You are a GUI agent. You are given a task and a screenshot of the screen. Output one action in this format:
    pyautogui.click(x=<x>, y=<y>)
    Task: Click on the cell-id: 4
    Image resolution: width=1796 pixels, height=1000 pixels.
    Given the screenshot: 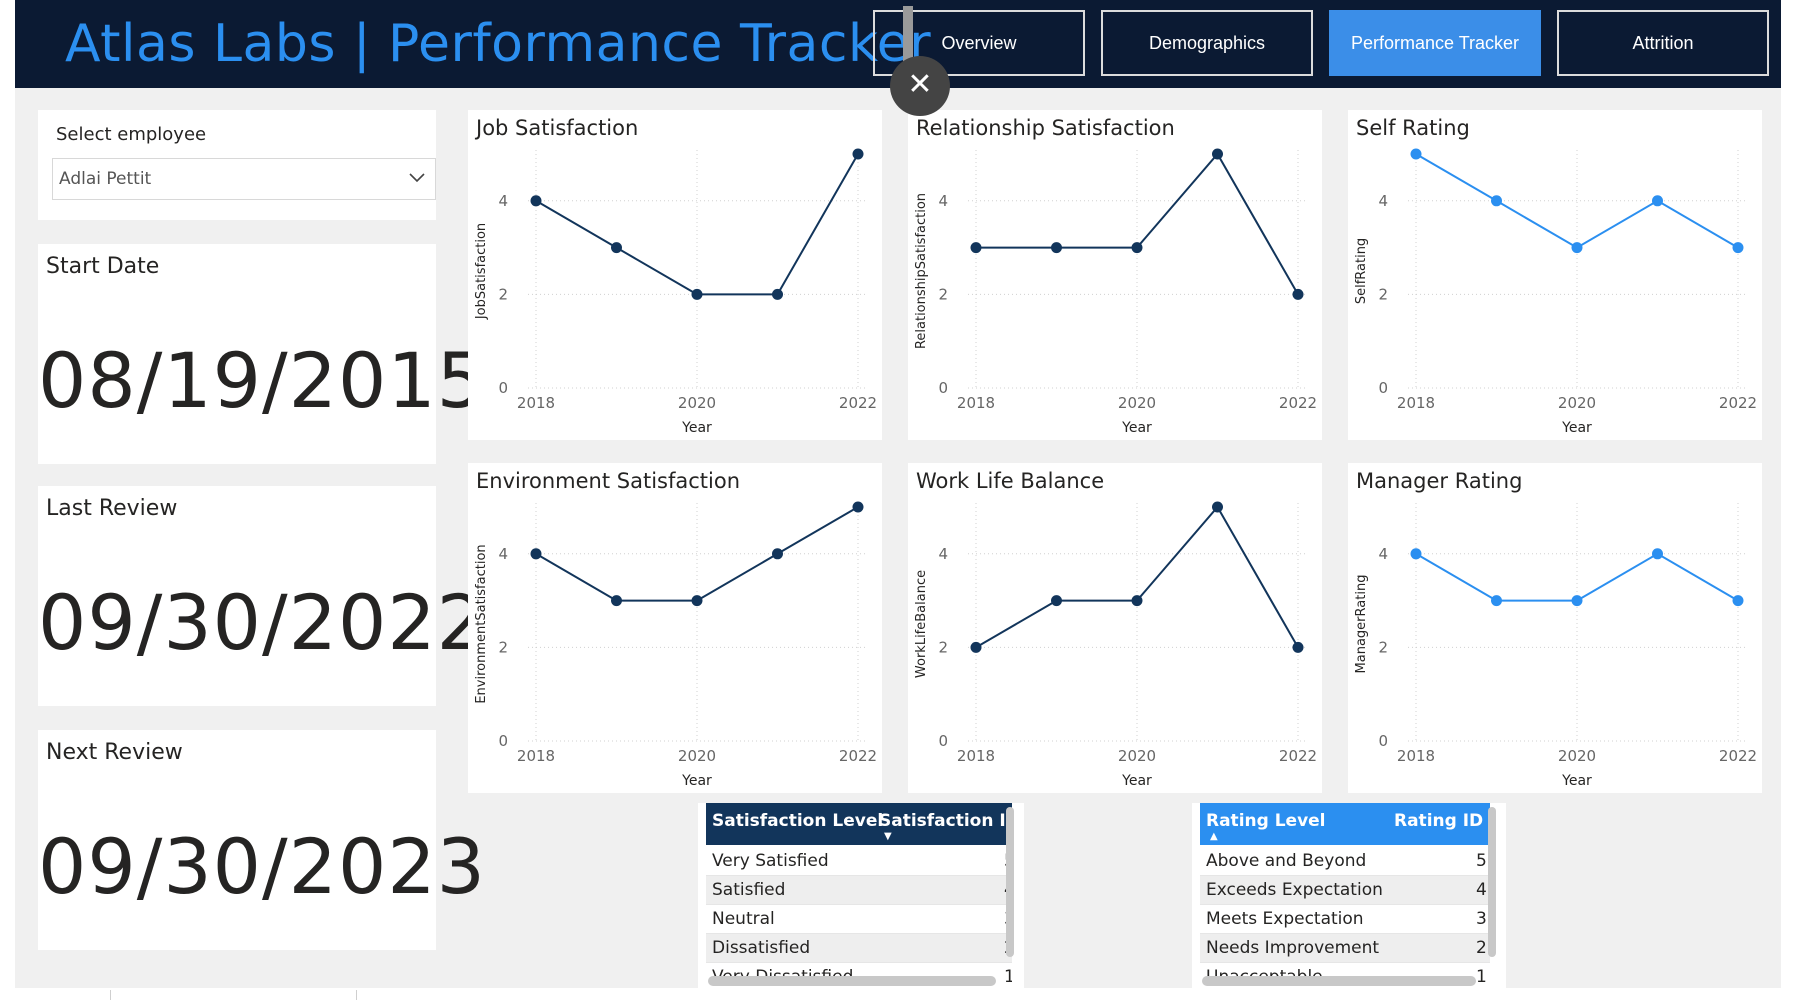 What is the action you would take?
    pyautogui.click(x=1481, y=890)
    